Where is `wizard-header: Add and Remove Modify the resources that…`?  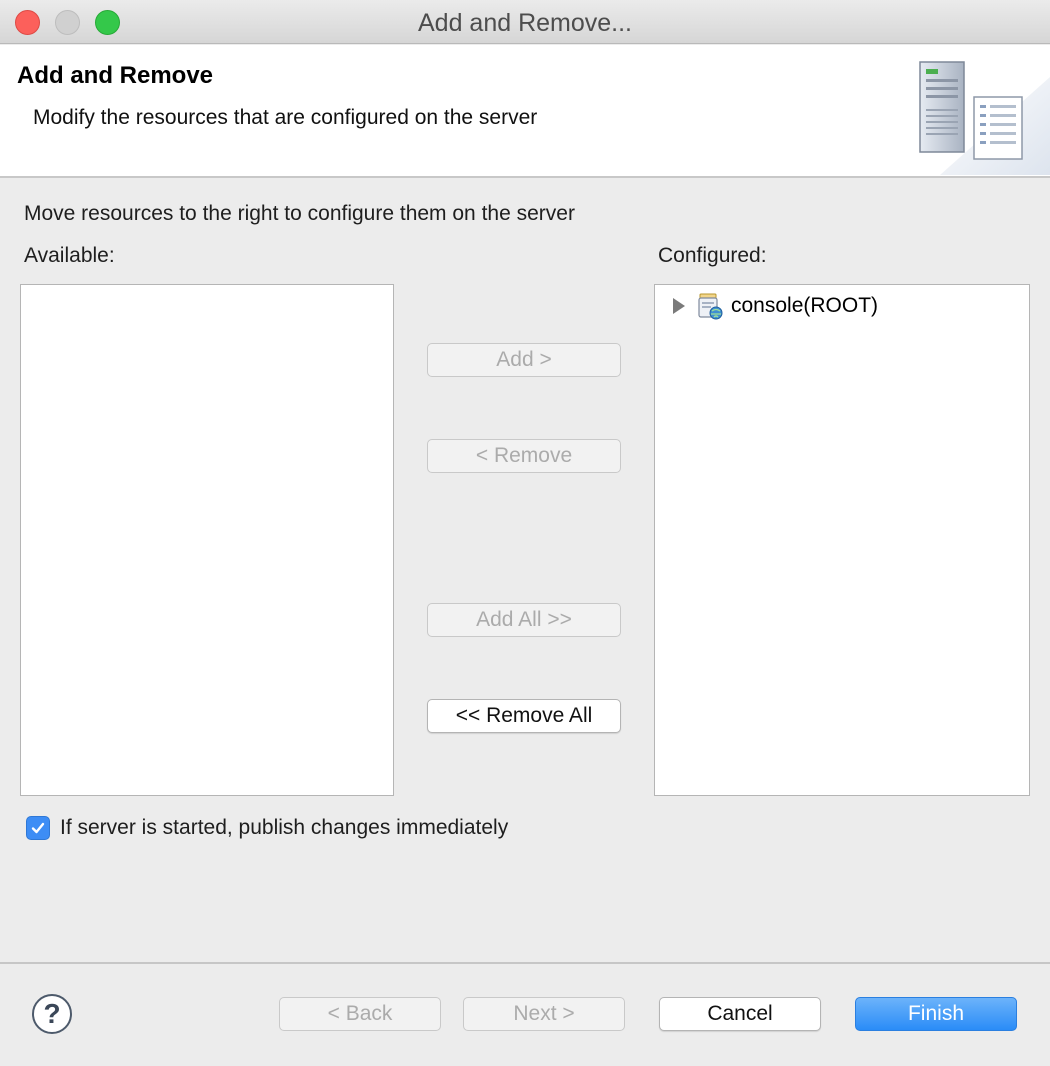 wizard-header: Add and Remove Modify the resources that… is located at coordinates (525, 111).